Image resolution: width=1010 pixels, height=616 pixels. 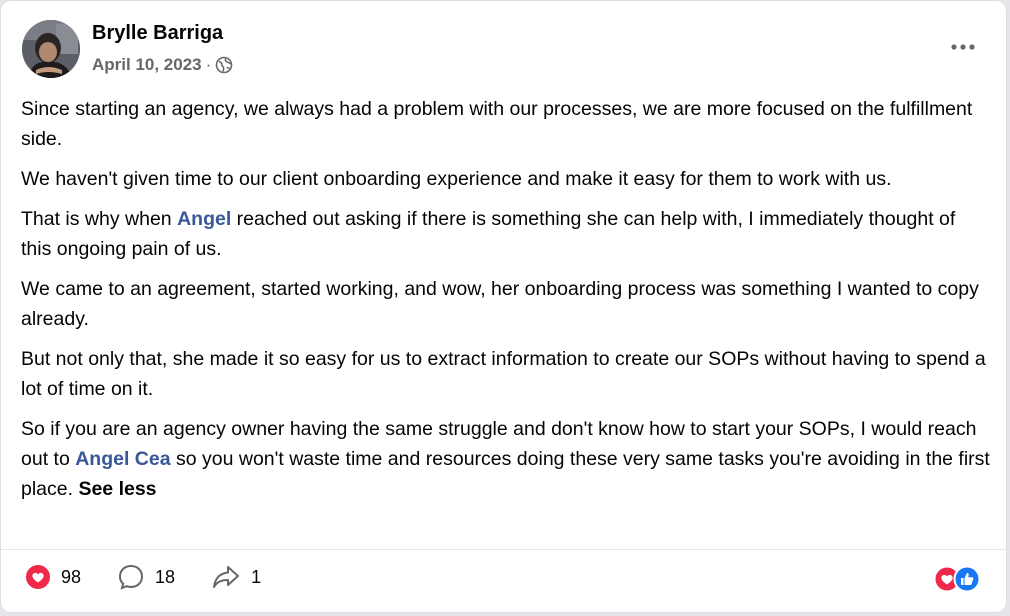 I want to click on share-button: 1, so click(x=236, y=577).